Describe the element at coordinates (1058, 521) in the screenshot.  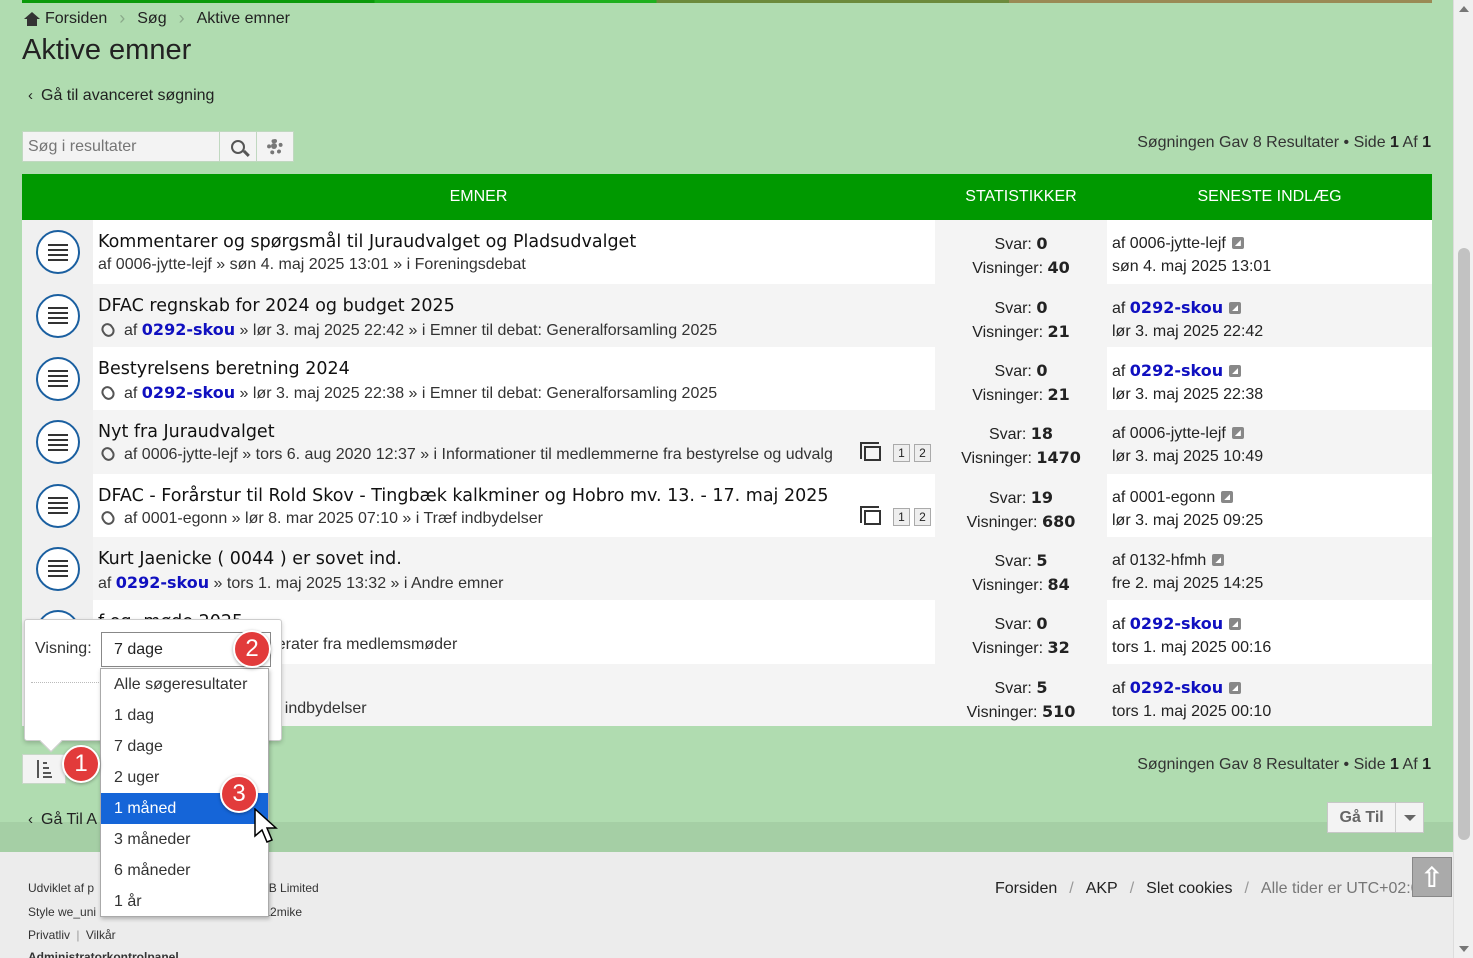
I see `views-count: 680` at that location.